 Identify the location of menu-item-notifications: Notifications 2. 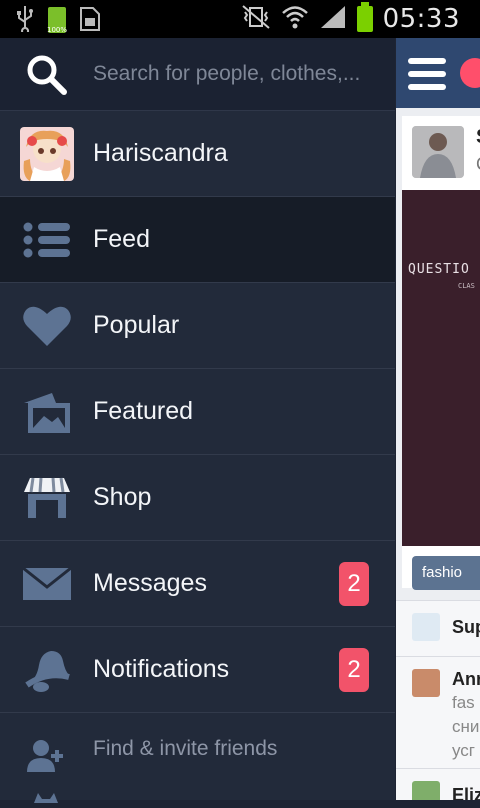
(197, 670).